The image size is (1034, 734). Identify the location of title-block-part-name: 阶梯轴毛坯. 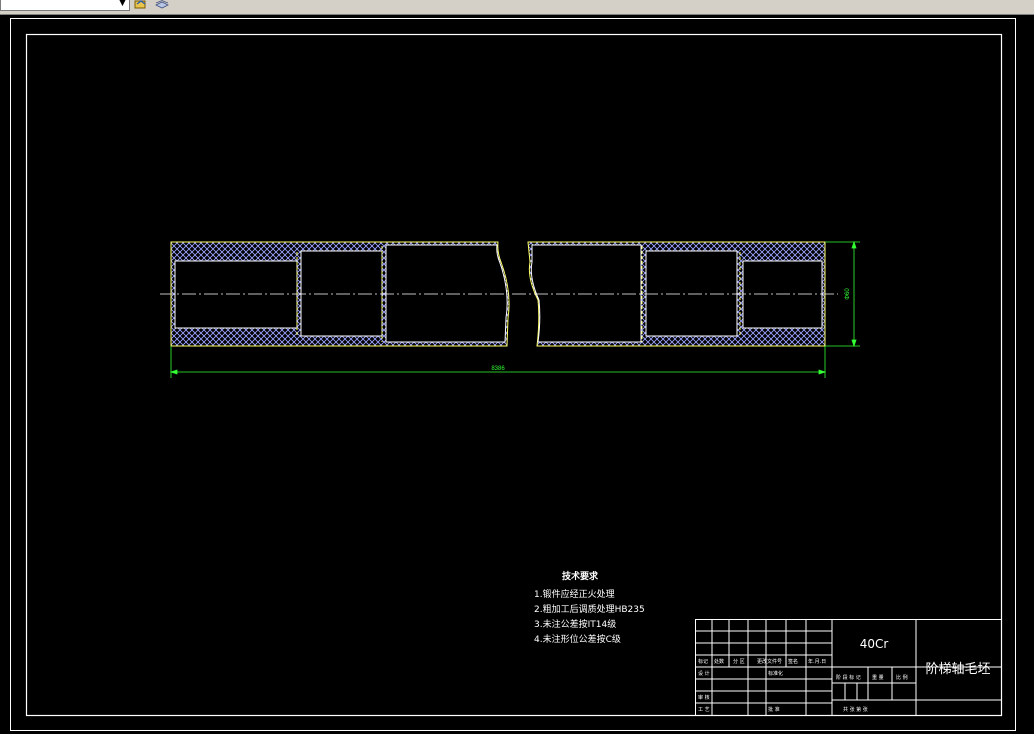
(957, 669).